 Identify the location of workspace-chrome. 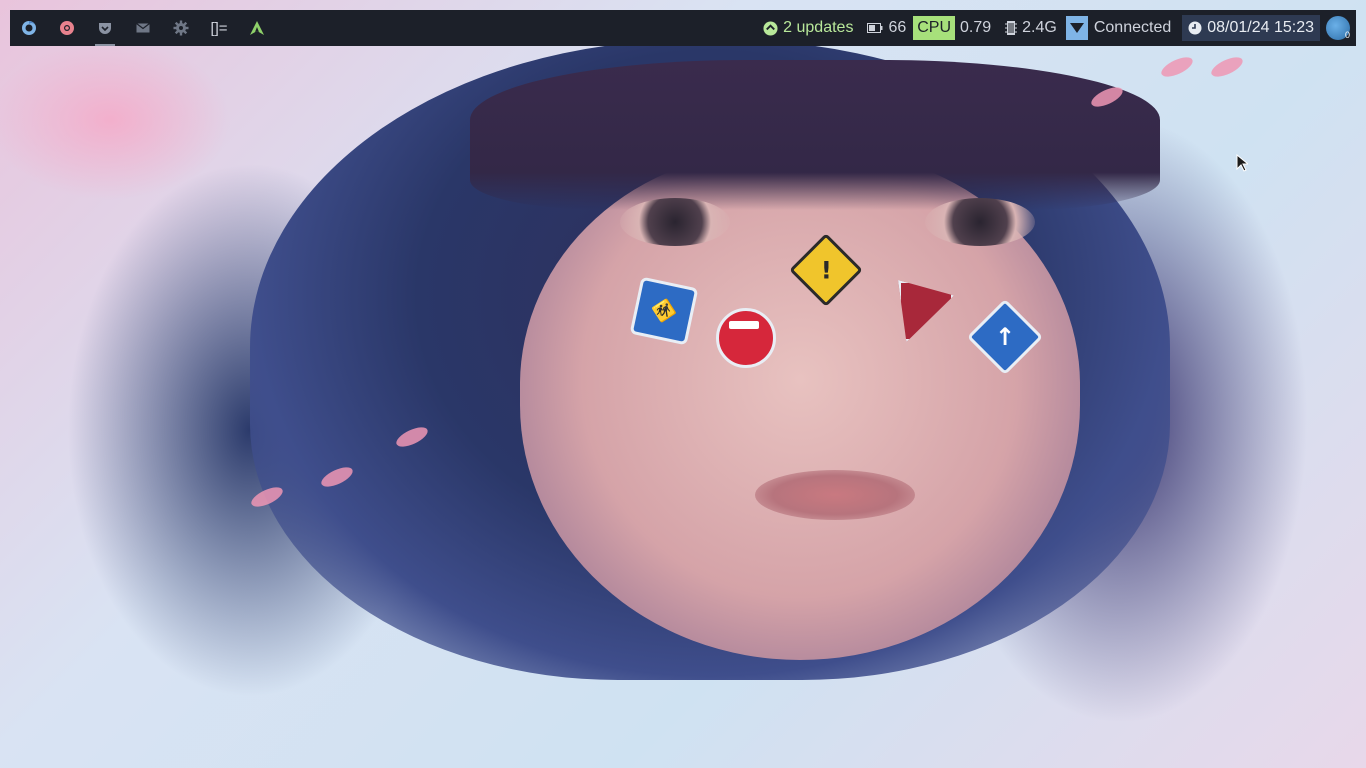
(67, 28).